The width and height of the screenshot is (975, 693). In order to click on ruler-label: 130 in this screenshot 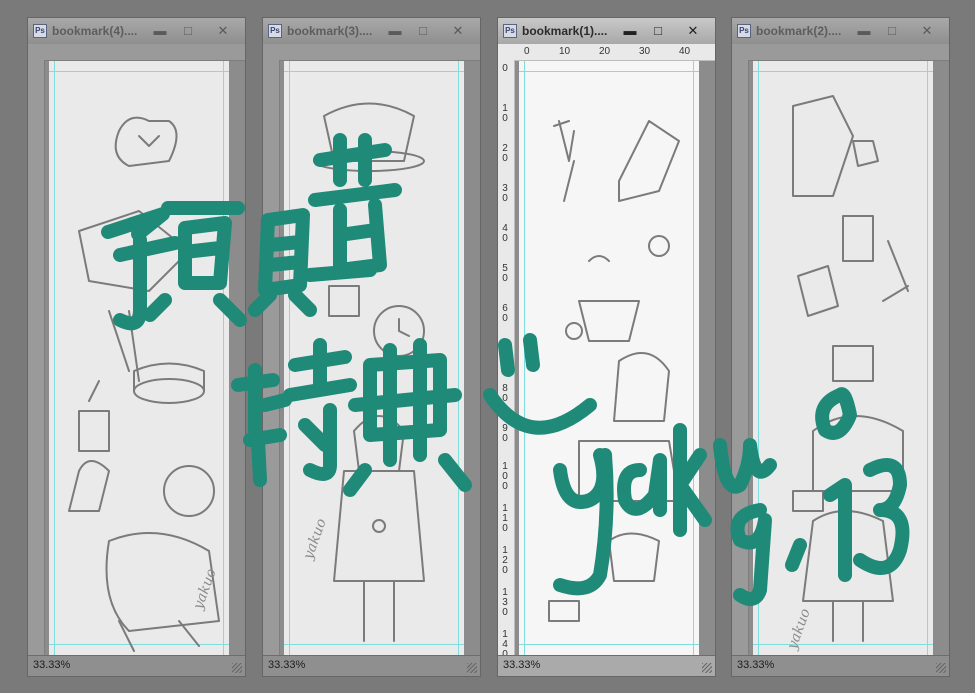, I will do `click(505, 602)`.